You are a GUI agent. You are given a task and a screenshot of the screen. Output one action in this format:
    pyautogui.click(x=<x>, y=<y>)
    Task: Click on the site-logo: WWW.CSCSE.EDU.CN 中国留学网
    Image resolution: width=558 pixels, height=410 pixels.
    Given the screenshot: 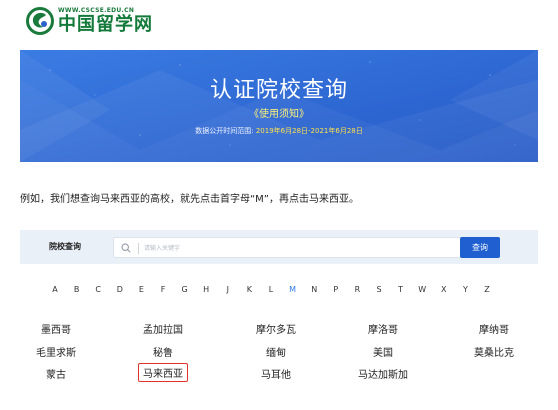 What is the action you would take?
    pyautogui.click(x=89, y=21)
    